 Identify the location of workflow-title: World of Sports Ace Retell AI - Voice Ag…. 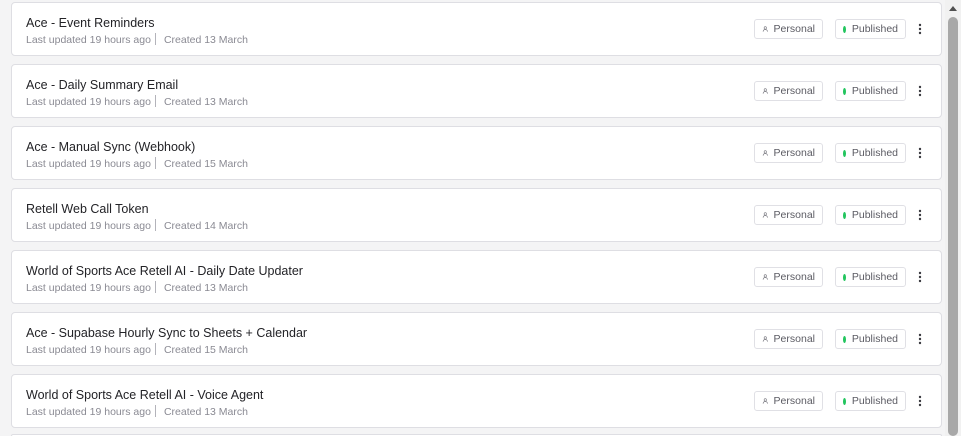
(144, 395).